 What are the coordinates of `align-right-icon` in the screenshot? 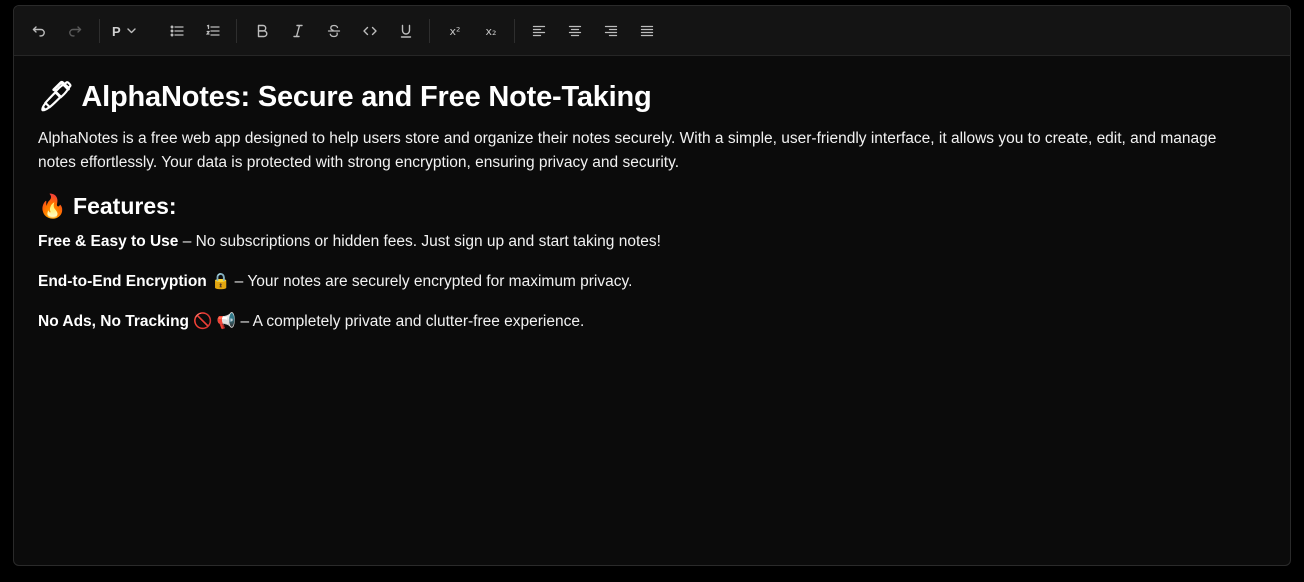 It's located at (611, 31).